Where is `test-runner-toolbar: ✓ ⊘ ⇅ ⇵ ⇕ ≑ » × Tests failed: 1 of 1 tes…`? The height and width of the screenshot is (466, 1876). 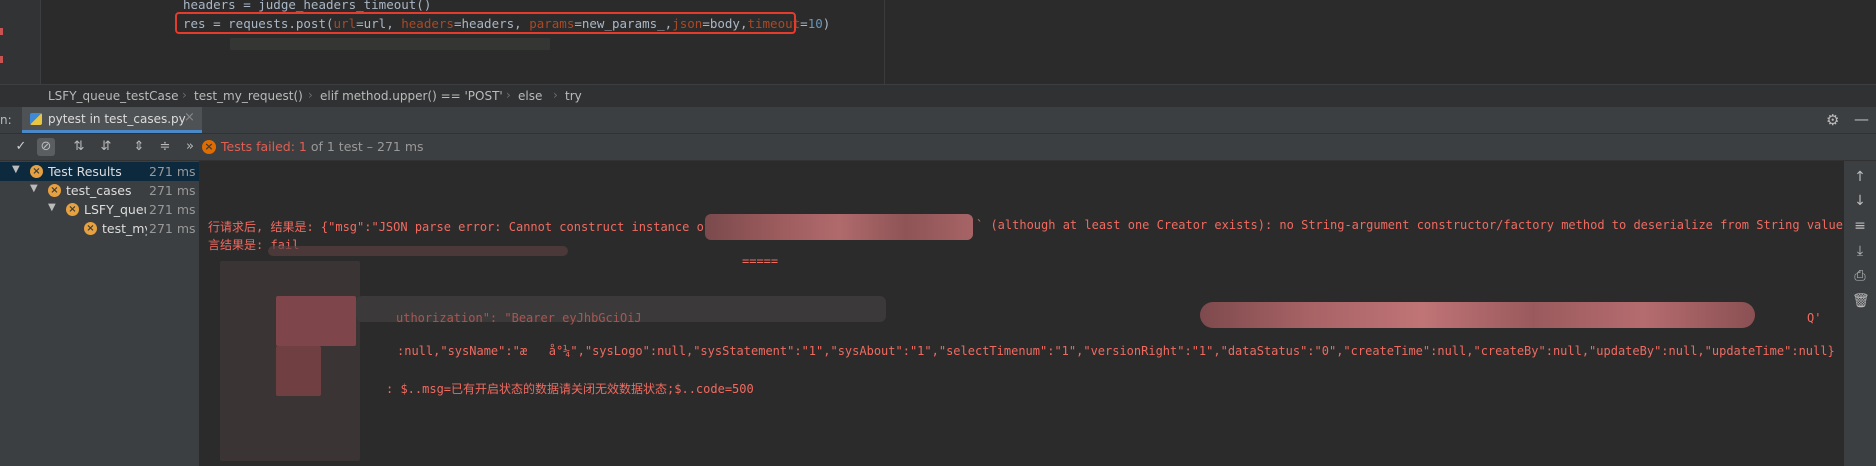
test-runner-toolbar: ✓ ⊘ ⇅ ⇵ ⇕ ≑ » × Tests failed: 1 of 1 tes… is located at coordinates (938, 147).